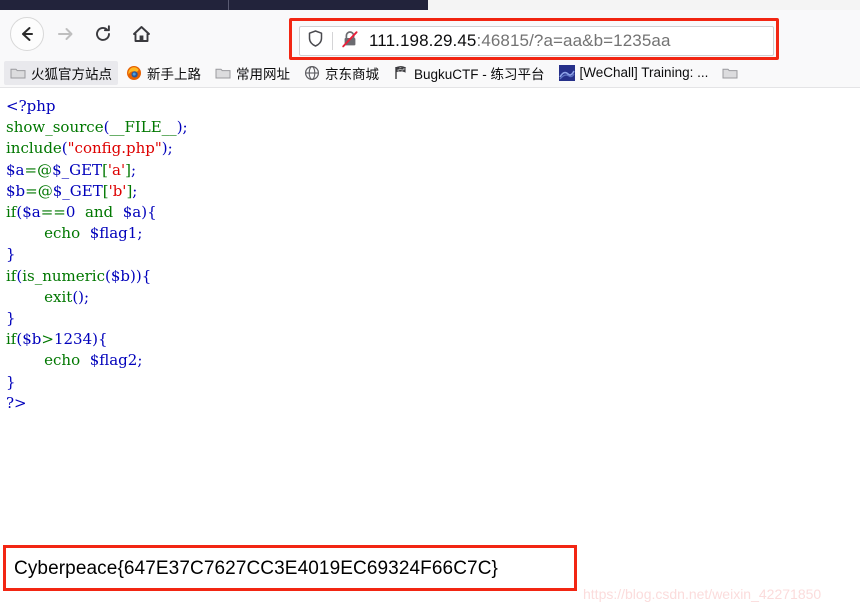 The width and height of the screenshot is (860, 602). Describe the element at coordinates (312, 73) in the screenshot. I see `globe-icon` at that location.